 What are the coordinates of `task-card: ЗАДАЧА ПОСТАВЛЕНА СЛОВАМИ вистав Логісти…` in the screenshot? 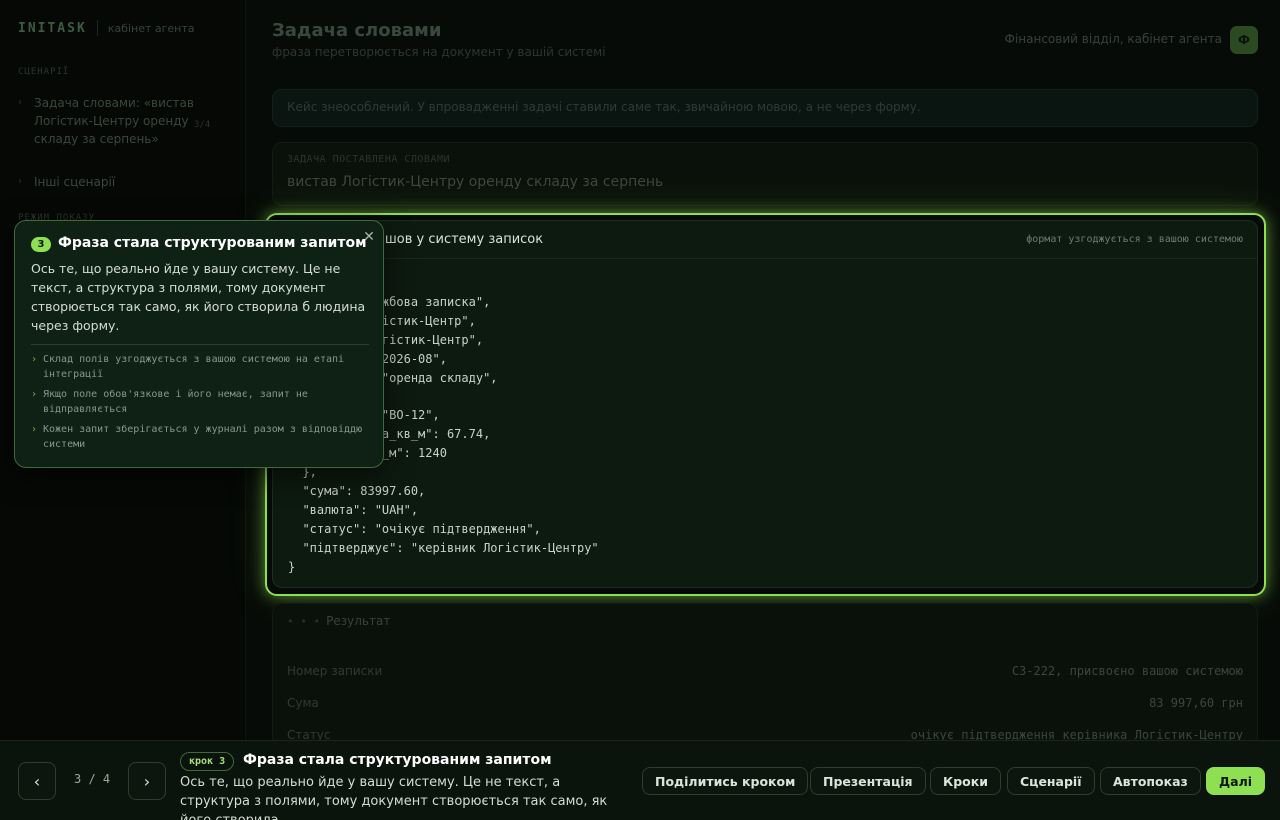 It's located at (765, 174).